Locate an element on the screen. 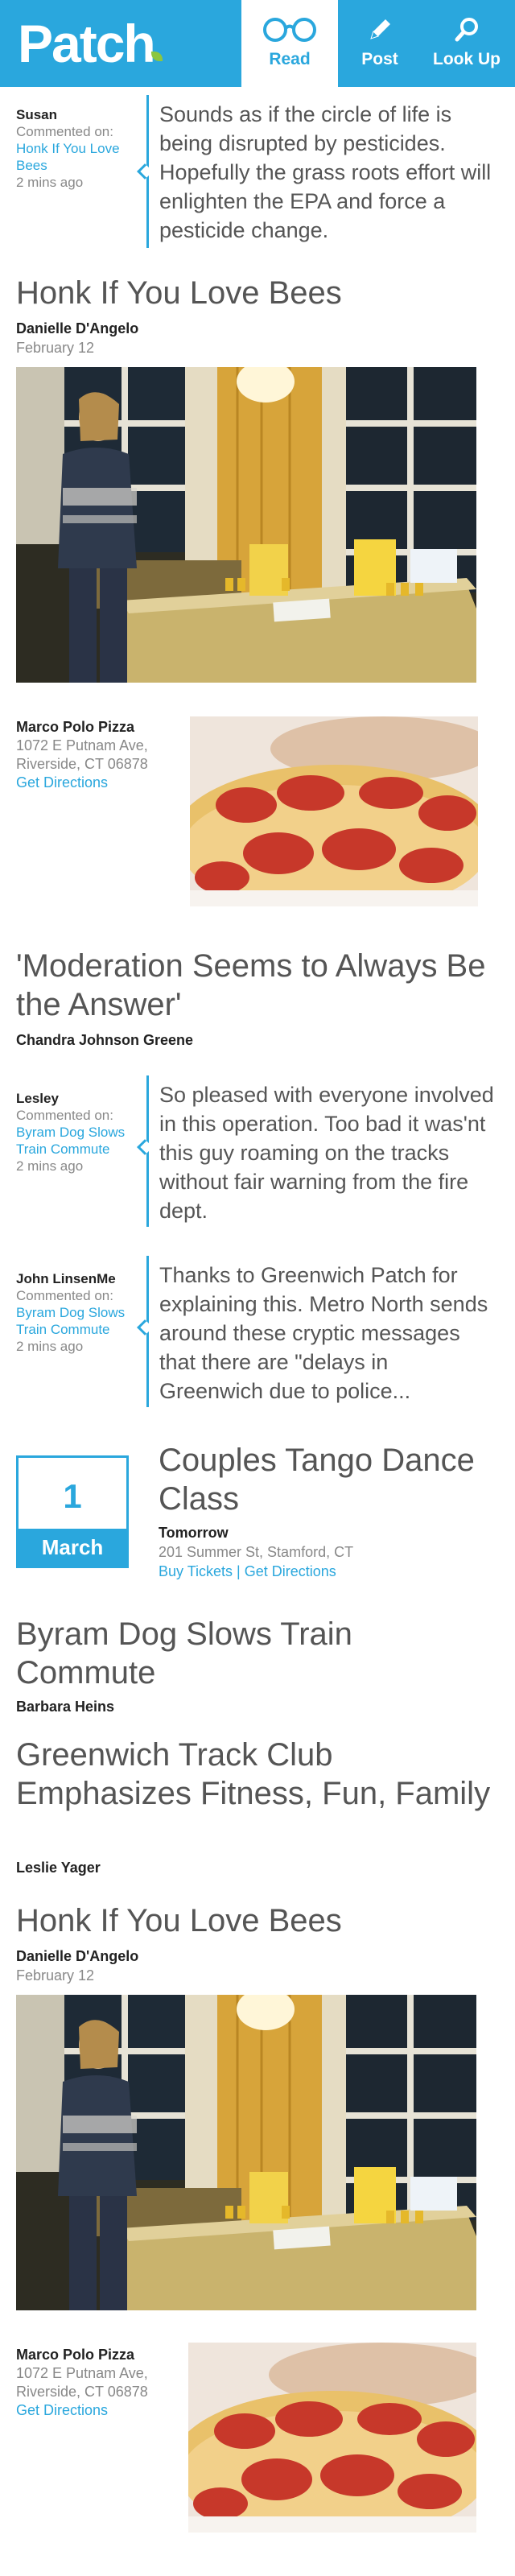 Image resolution: width=515 pixels, height=2576 pixels. article-author: Chandra Johnson Greene is located at coordinates (104, 1040).